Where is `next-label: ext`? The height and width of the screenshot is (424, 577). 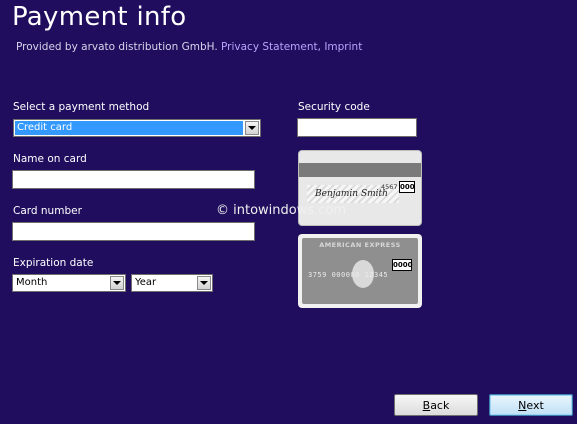 next-label: ext is located at coordinates (535, 405).